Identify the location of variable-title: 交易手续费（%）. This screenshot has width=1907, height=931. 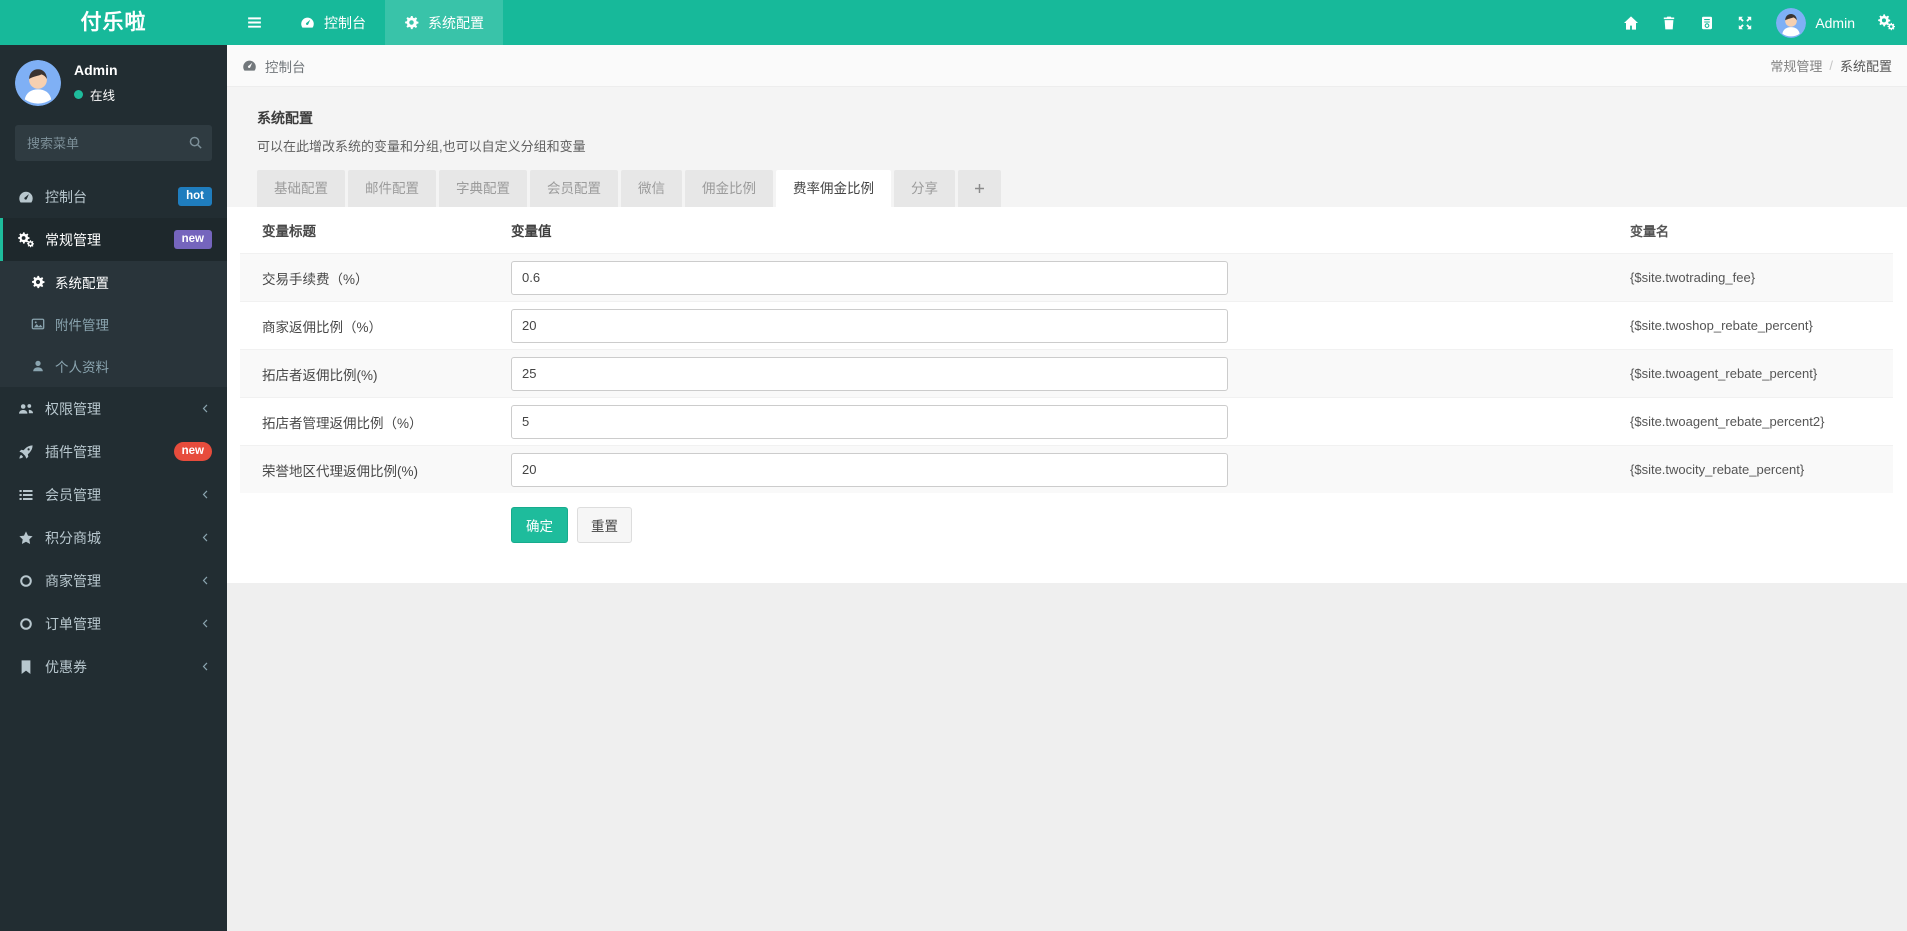
(315, 279).